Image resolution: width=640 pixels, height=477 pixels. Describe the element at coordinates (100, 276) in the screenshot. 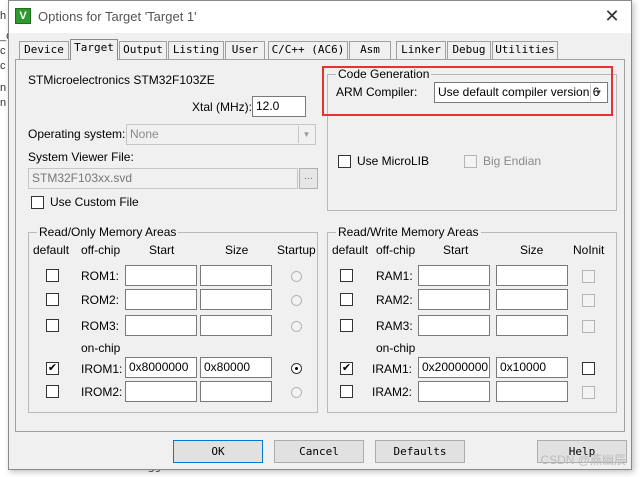

I see `rom1-label: ROM1:` at that location.